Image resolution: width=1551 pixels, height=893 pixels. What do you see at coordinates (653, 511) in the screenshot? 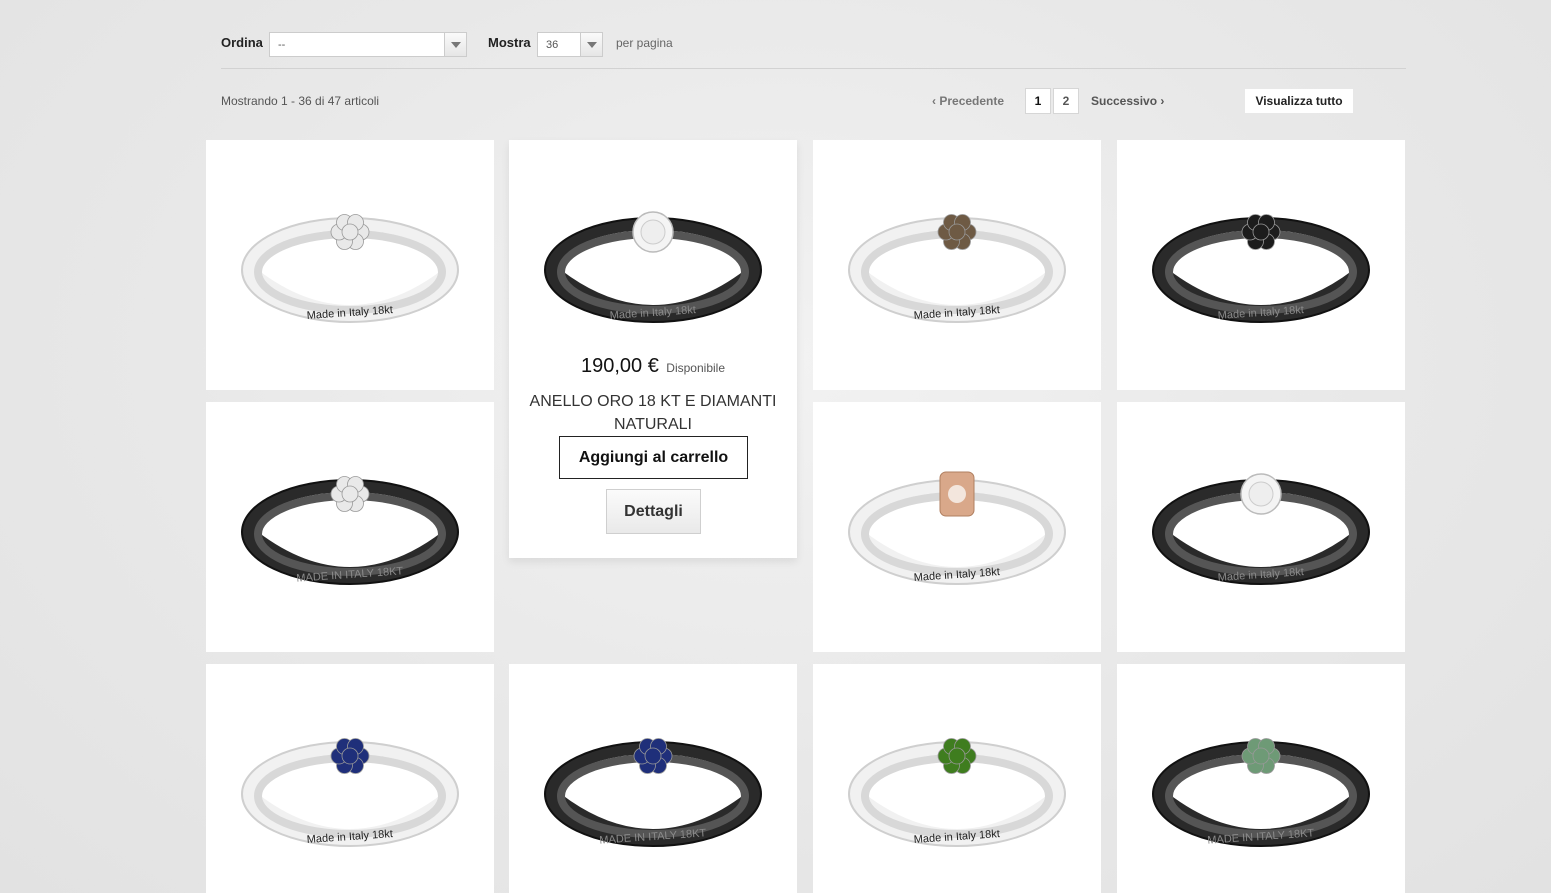
I see `details-button: Dettagli` at bounding box center [653, 511].